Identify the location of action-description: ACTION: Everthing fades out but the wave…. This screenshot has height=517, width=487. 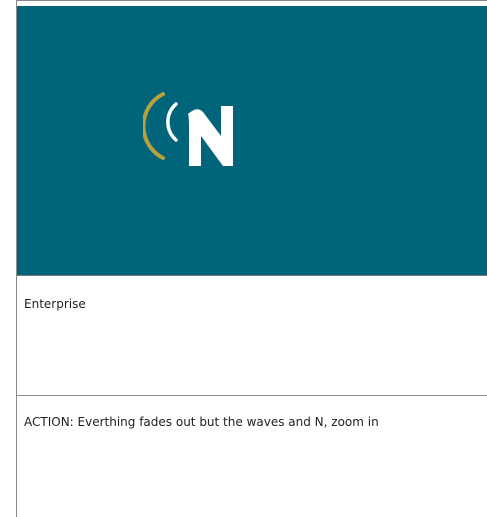
(201, 422).